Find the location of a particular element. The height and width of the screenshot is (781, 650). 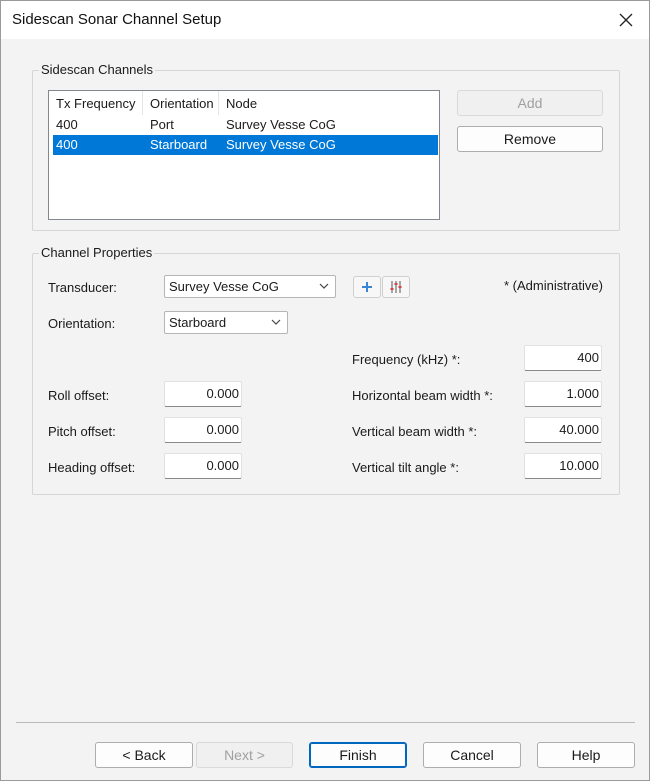

finish-button: Finish is located at coordinates (358, 755).